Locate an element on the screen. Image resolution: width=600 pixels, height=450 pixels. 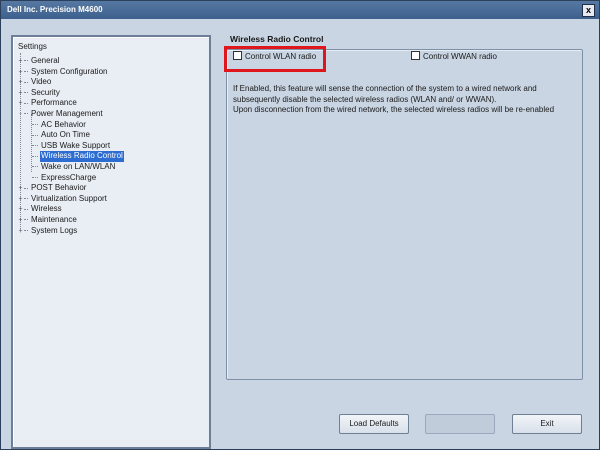
tree-item: USB Wake Support is located at coordinates (113, 146).